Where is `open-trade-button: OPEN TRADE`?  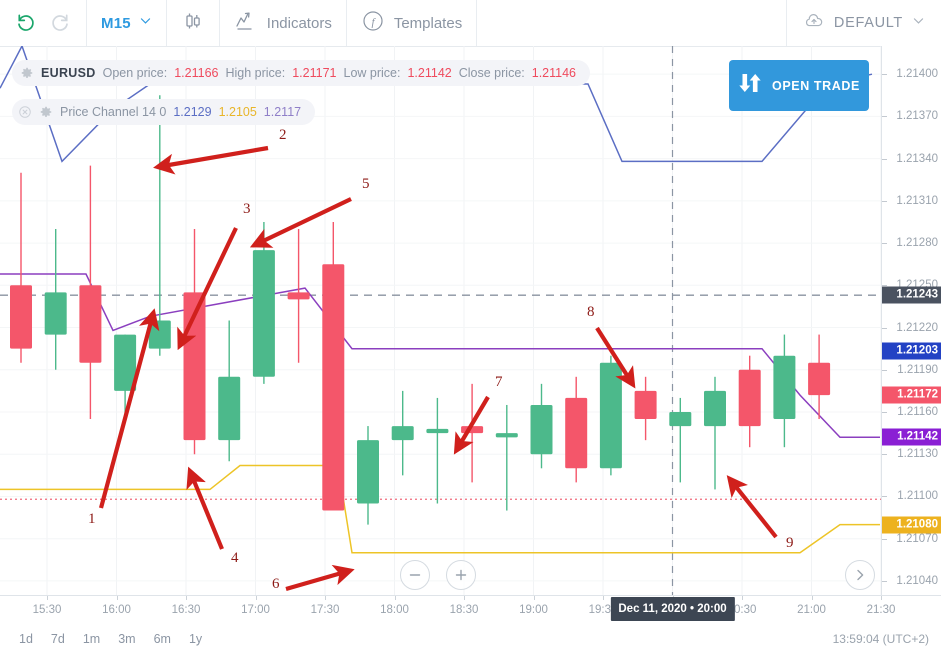 open-trade-button: OPEN TRADE is located at coordinates (799, 85).